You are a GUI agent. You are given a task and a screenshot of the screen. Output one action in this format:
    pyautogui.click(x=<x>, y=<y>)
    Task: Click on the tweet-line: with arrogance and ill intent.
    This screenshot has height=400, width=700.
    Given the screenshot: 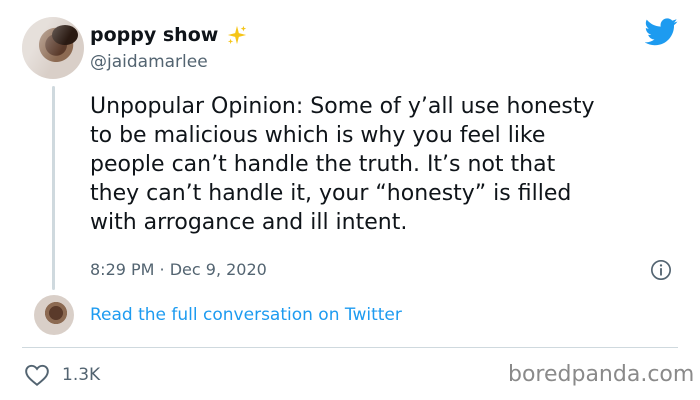 What is the action you would take?
    pyautogui.click(x=249, y=222)
    